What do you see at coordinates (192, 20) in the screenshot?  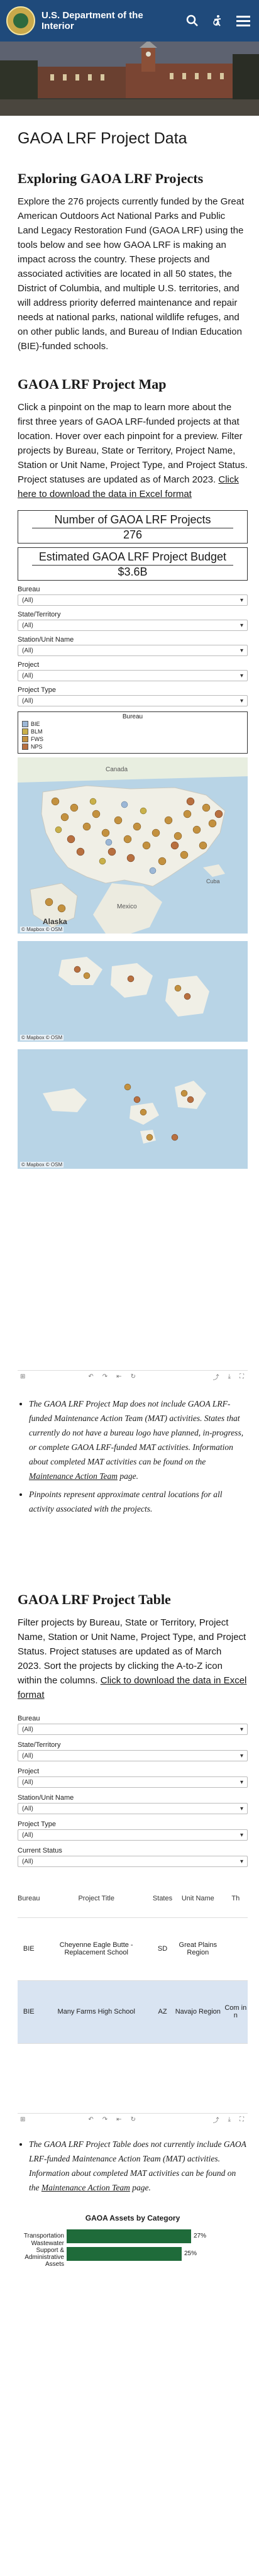 I see `search-icon` at bounding box center [192, 20].